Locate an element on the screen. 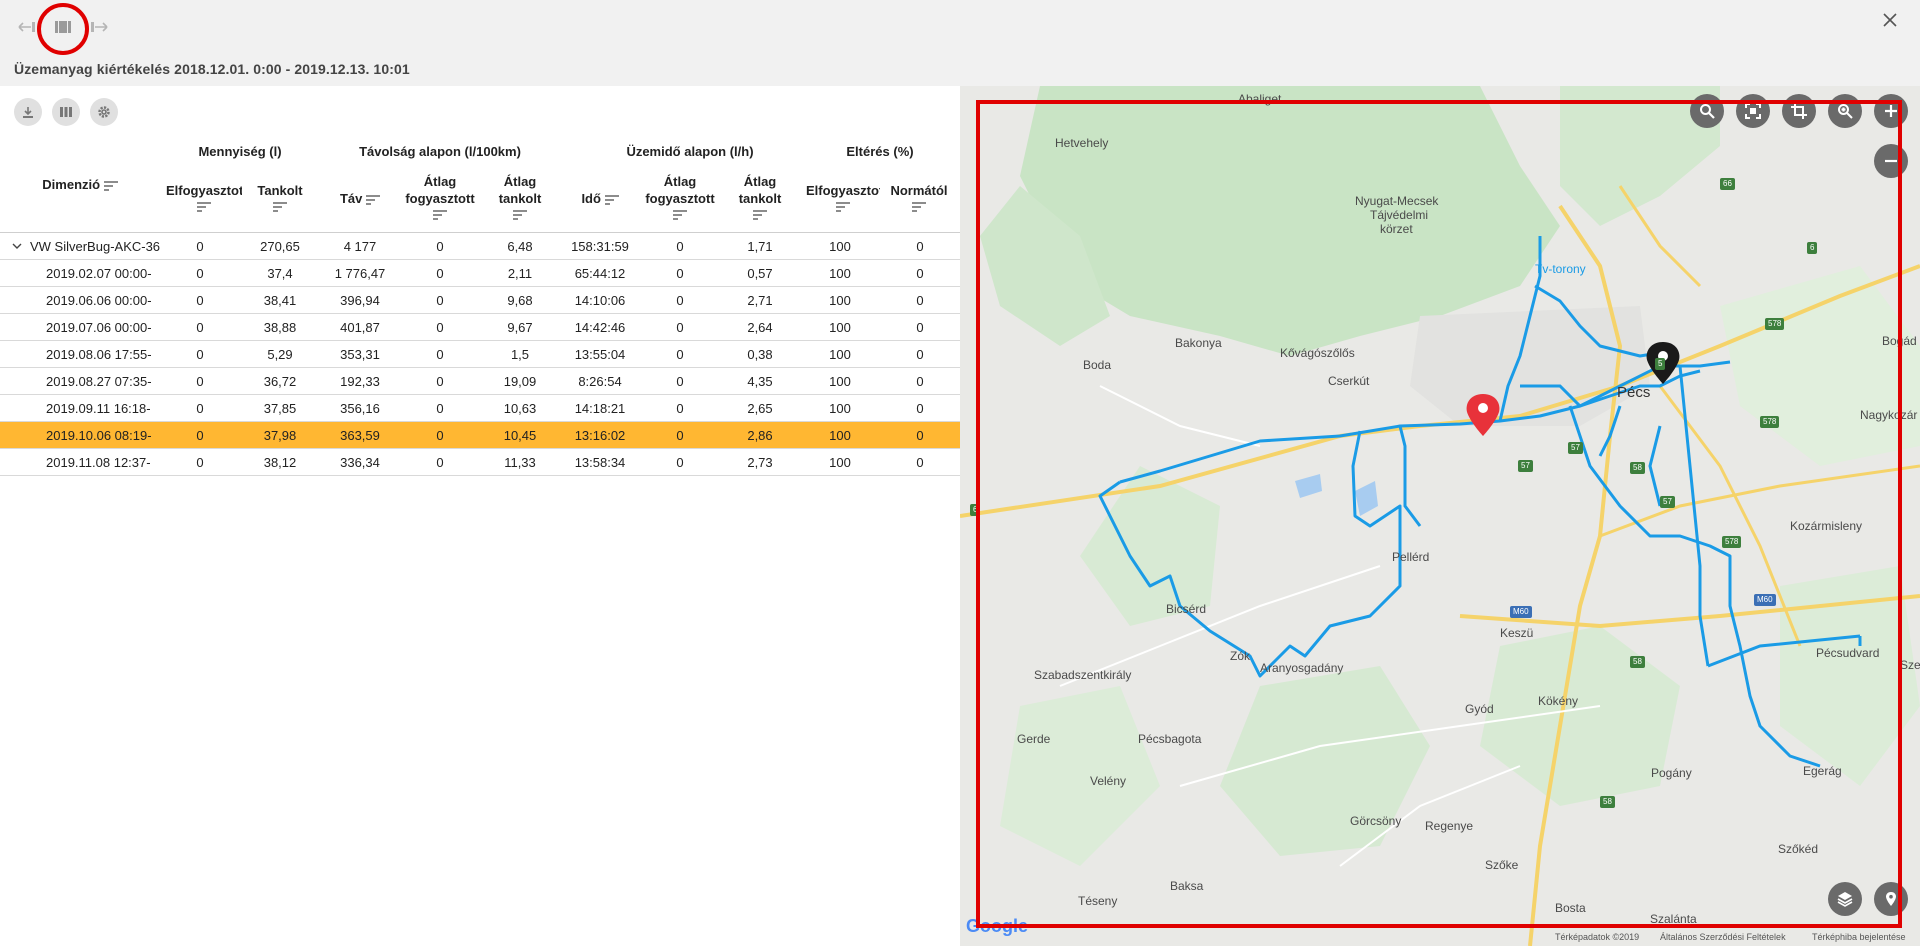 The height and width of the screenshot is (946, 1920). map-location-button is located at coordinates (1891, 899).